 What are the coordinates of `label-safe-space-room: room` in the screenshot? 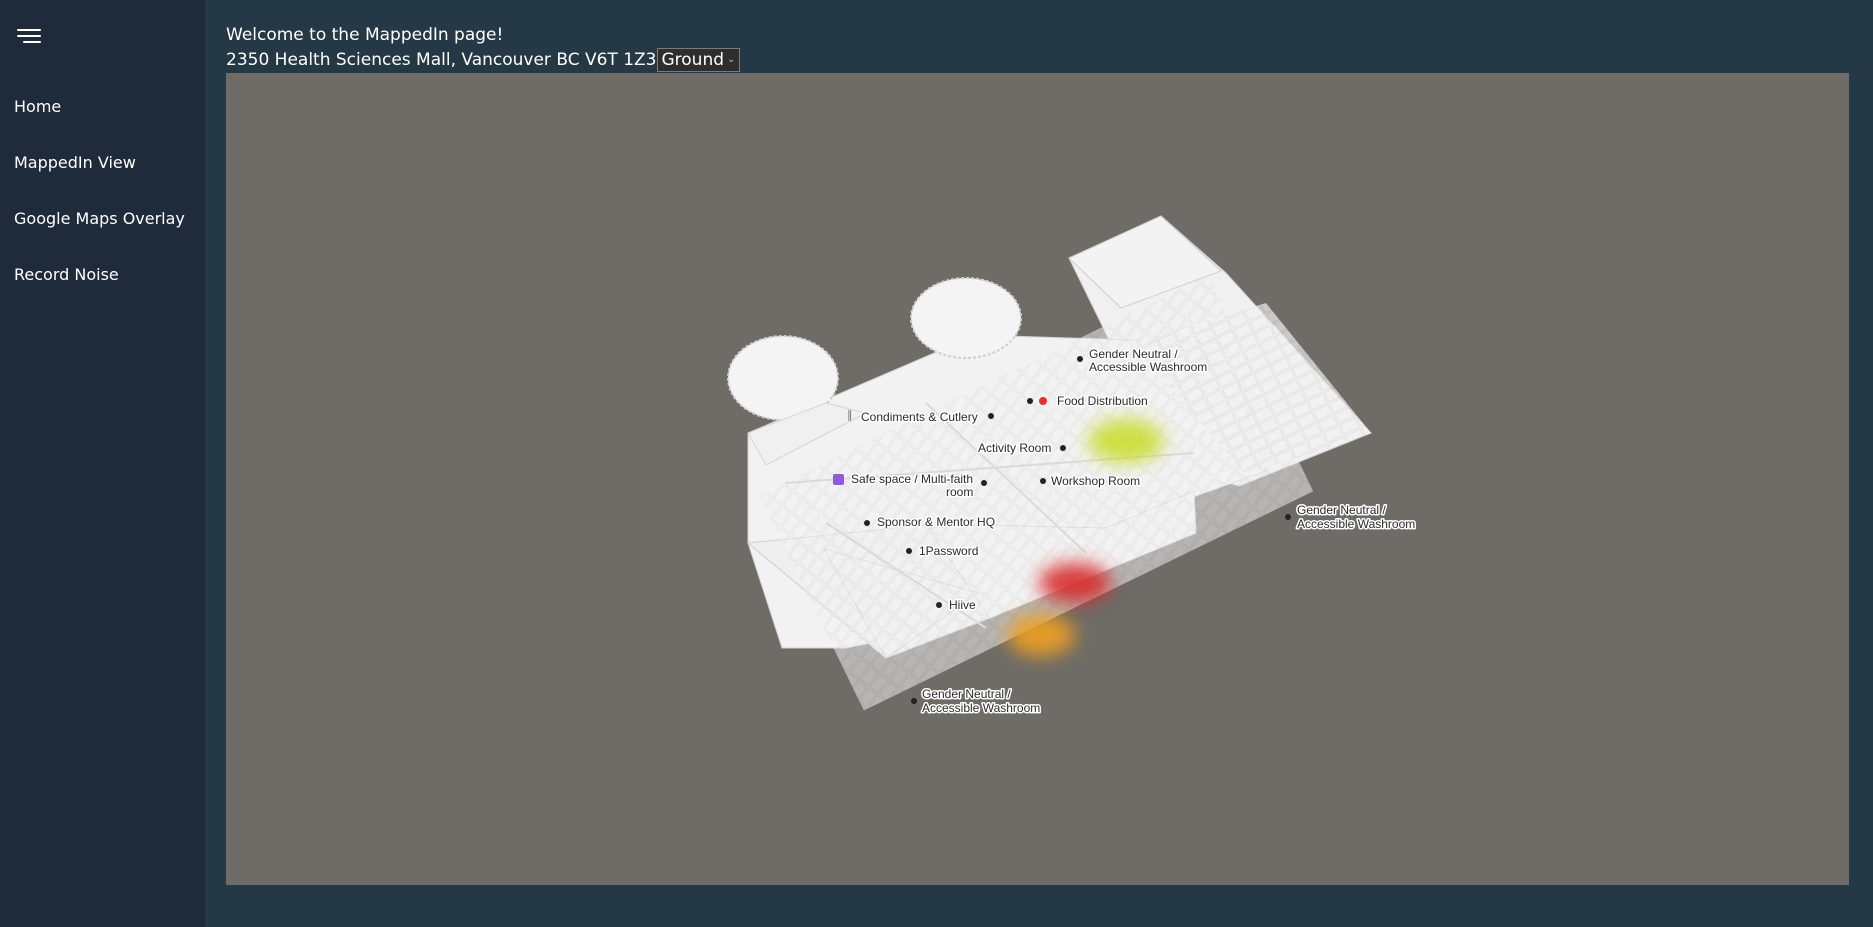 It's located at (959, 492).